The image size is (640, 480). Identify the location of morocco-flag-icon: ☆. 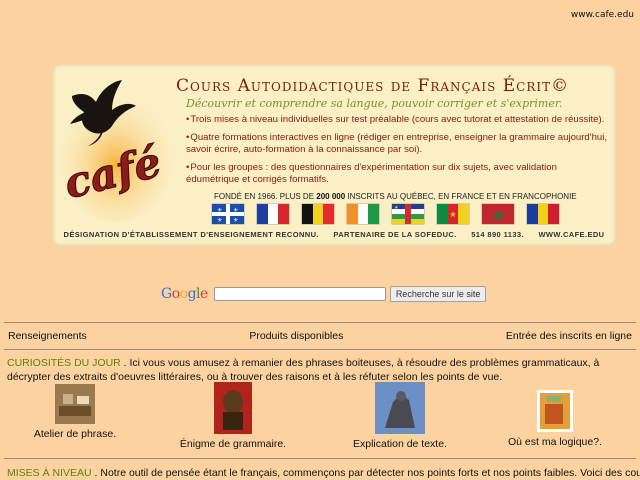
(498, 214).